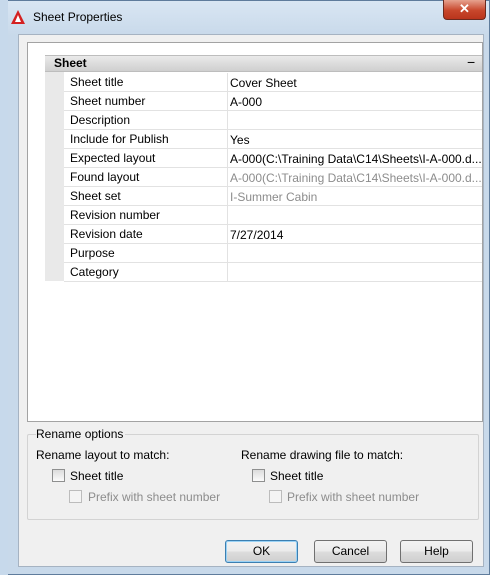 This screenshot has width=490, height=575. I want to click on window-title: Sheet Properties, so click(78, 17).